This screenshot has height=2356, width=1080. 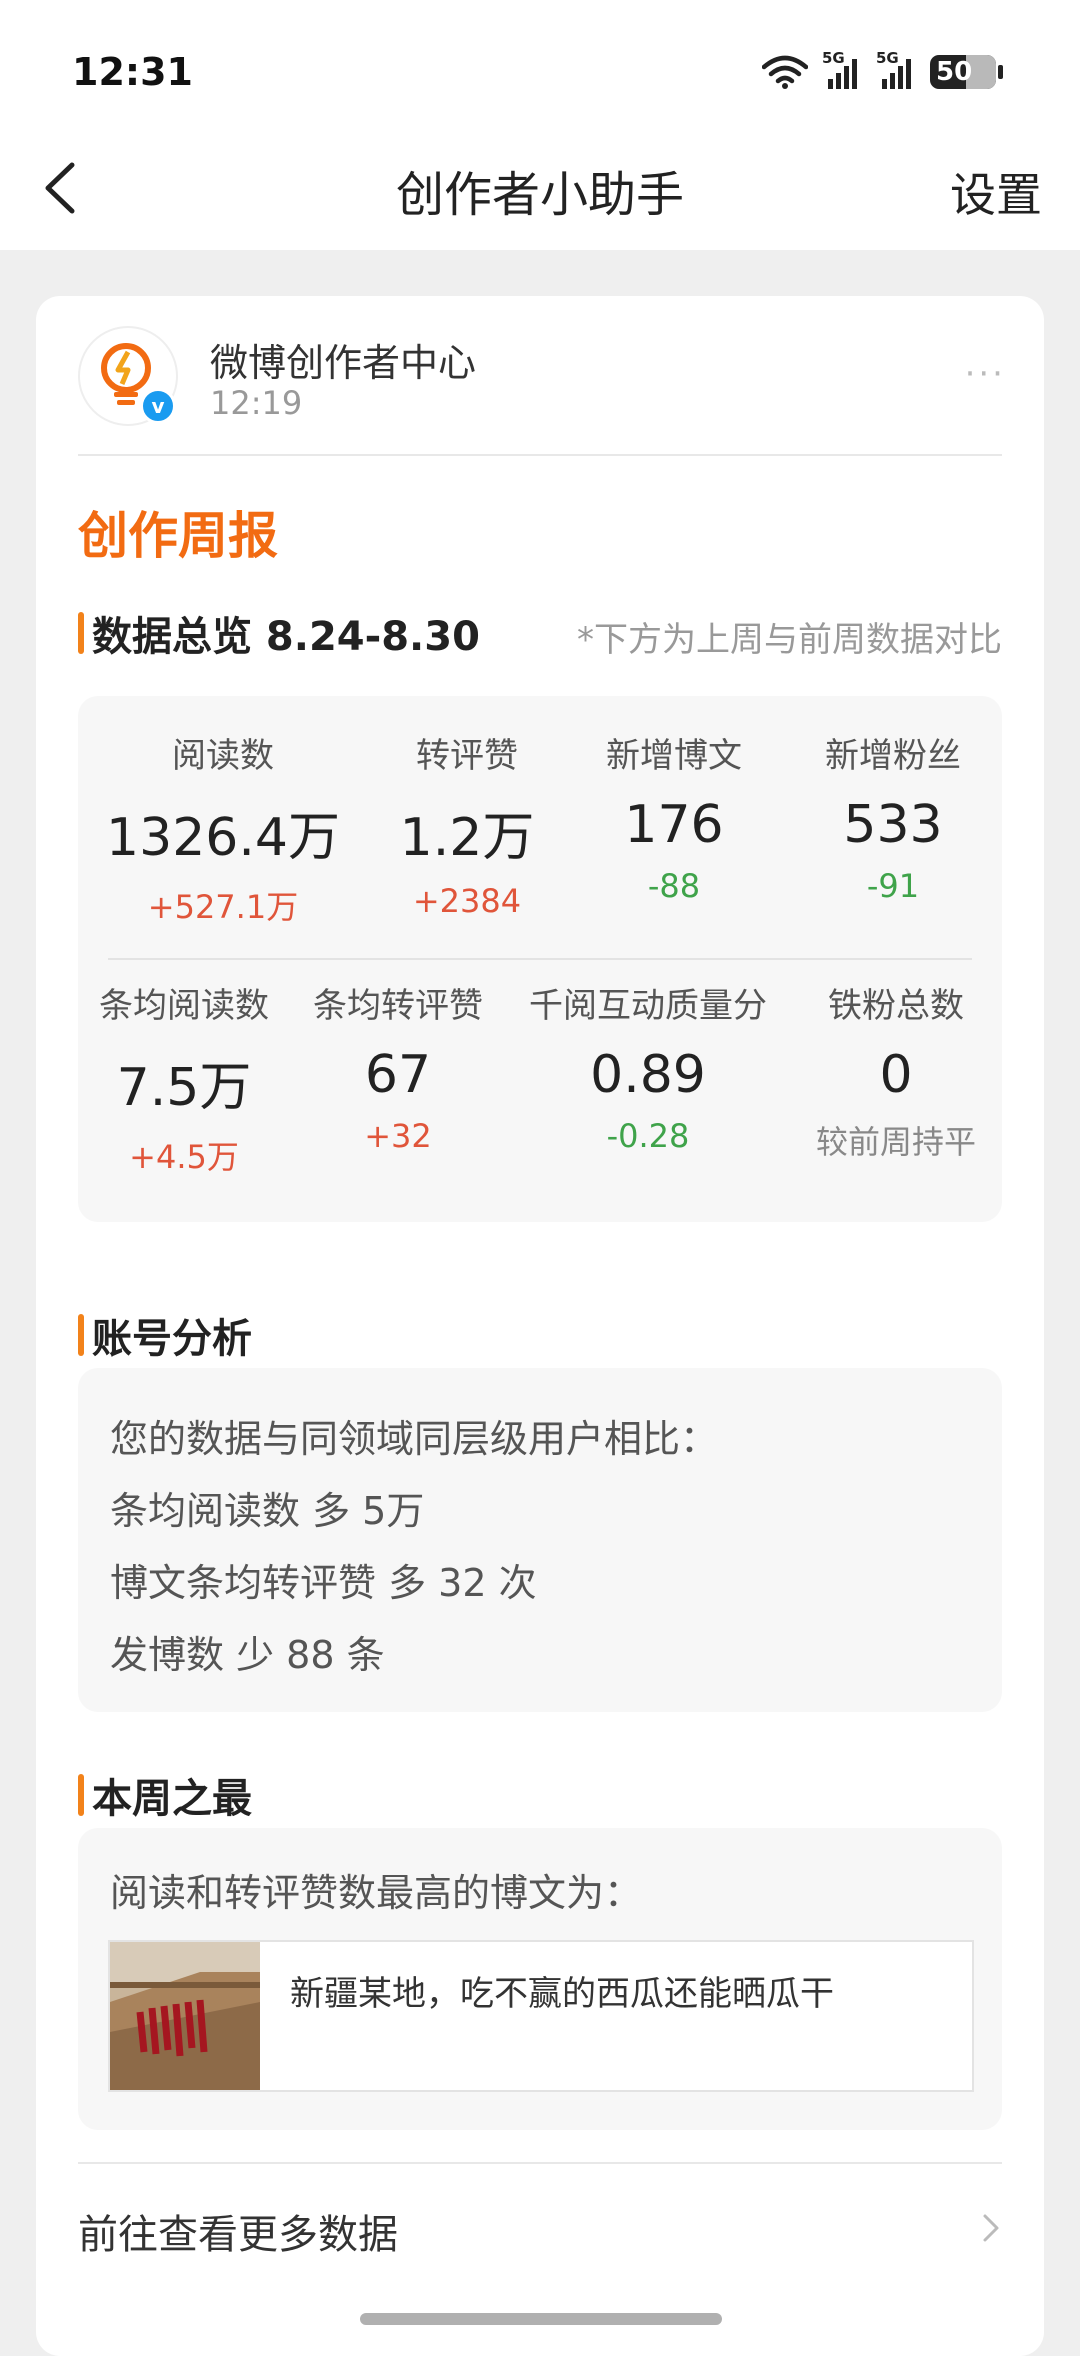 I want to click on battery-icon: 50, so click(x=966, y=72).